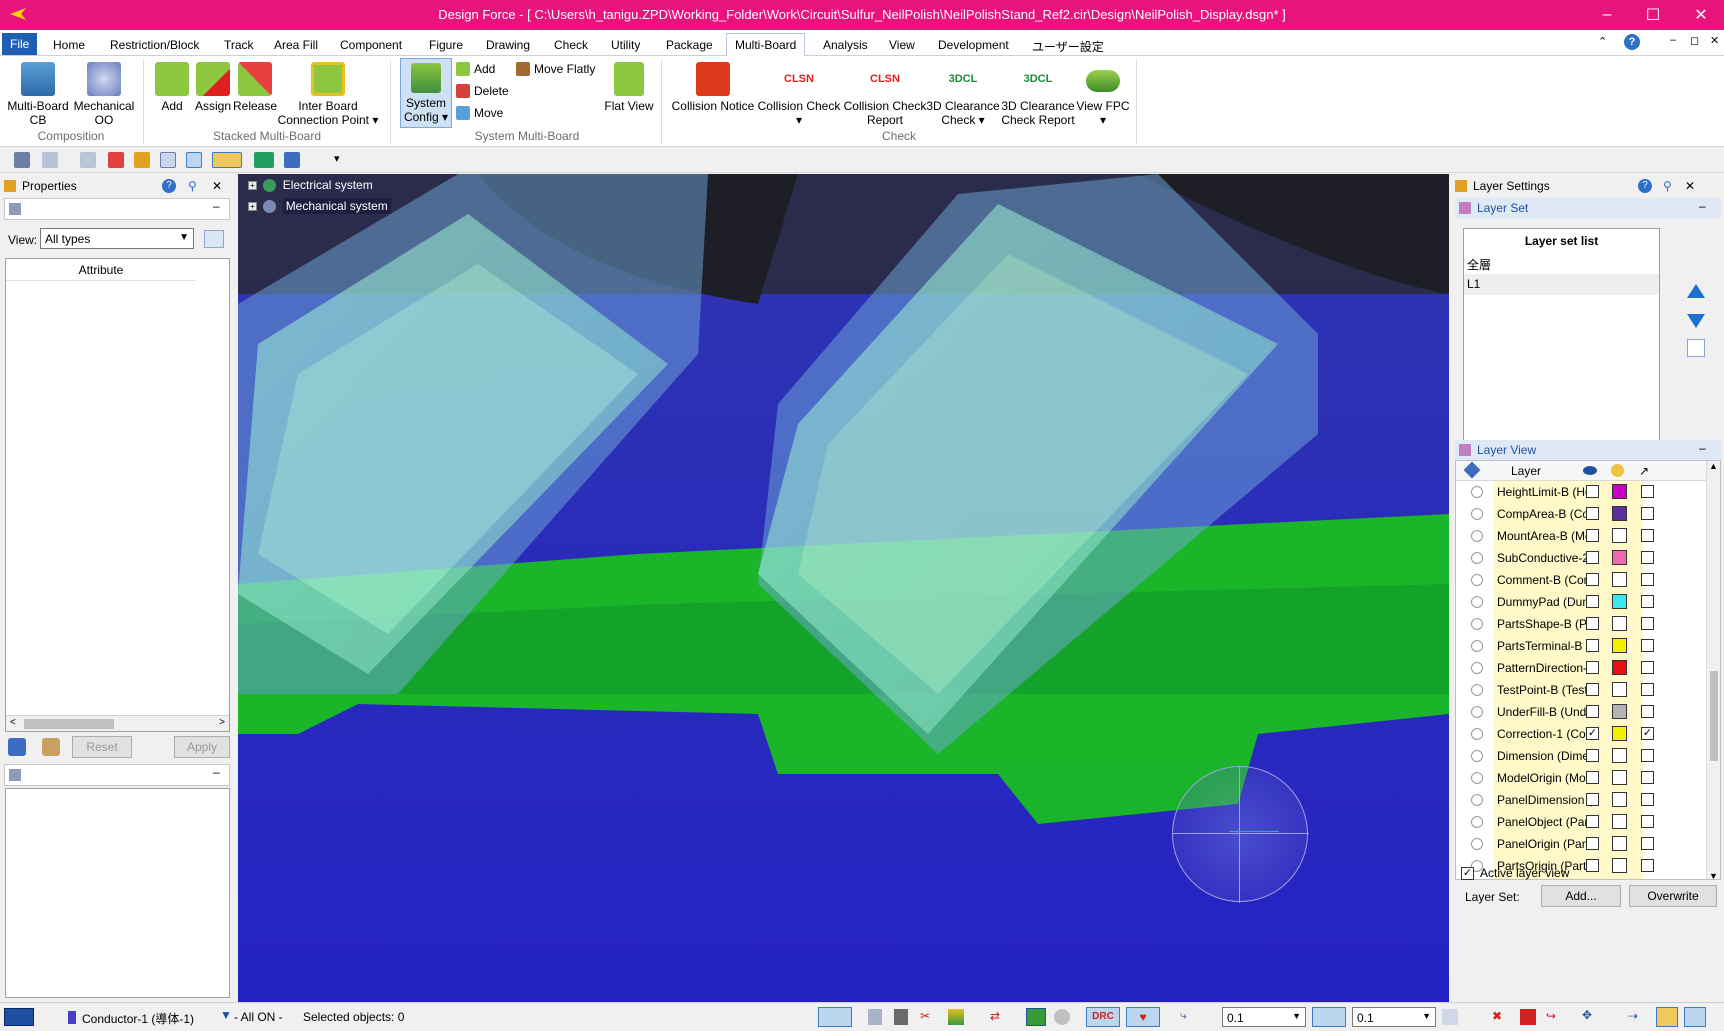  Describe the element at coordinates (51, 747) in the screenshot. I see `properties-clip-icon` at that location.